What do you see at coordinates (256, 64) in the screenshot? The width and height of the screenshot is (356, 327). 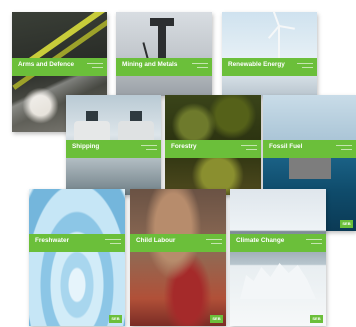 I see `cover-title: Renewable Energy` at bounding box center [256, 64].